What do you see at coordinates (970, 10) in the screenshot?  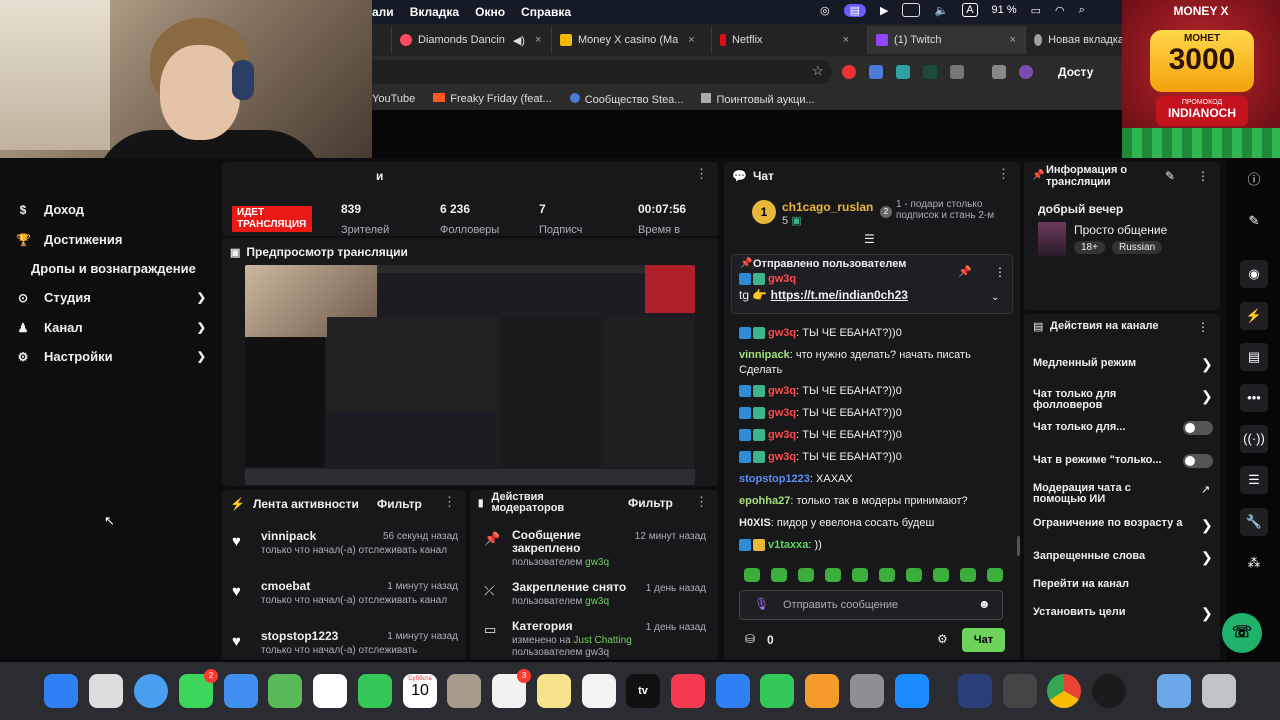 I see `input-source-icon: A` at bounding box center [970, 10].